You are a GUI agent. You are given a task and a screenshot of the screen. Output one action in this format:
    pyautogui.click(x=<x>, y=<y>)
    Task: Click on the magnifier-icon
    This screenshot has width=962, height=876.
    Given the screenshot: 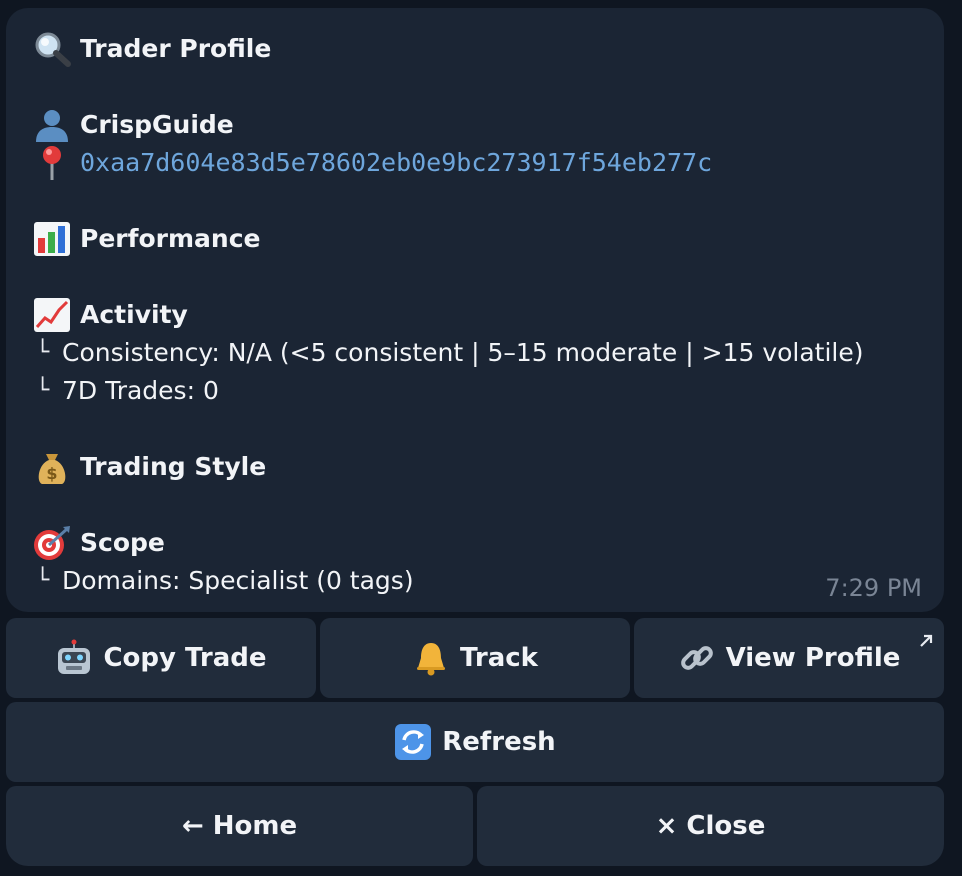 What is the action you would take?
    pyautogui.click(x=52, y=49)
    